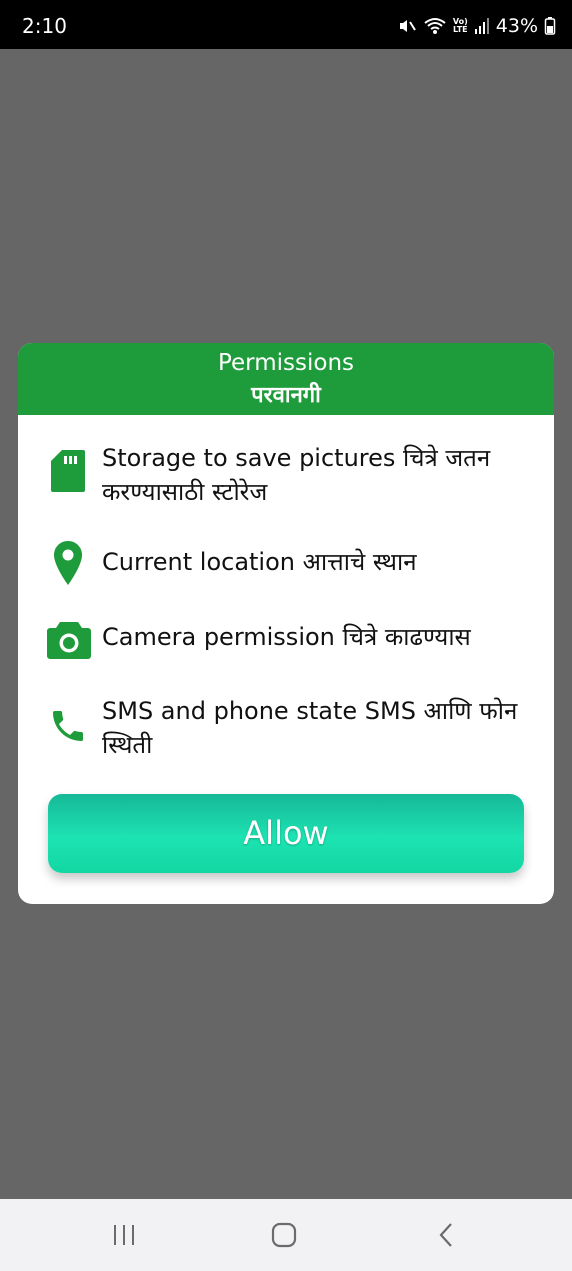  Describe the element at coordinates (460, 29) in the screenshot. I see `lte-label: LTE` at that location.